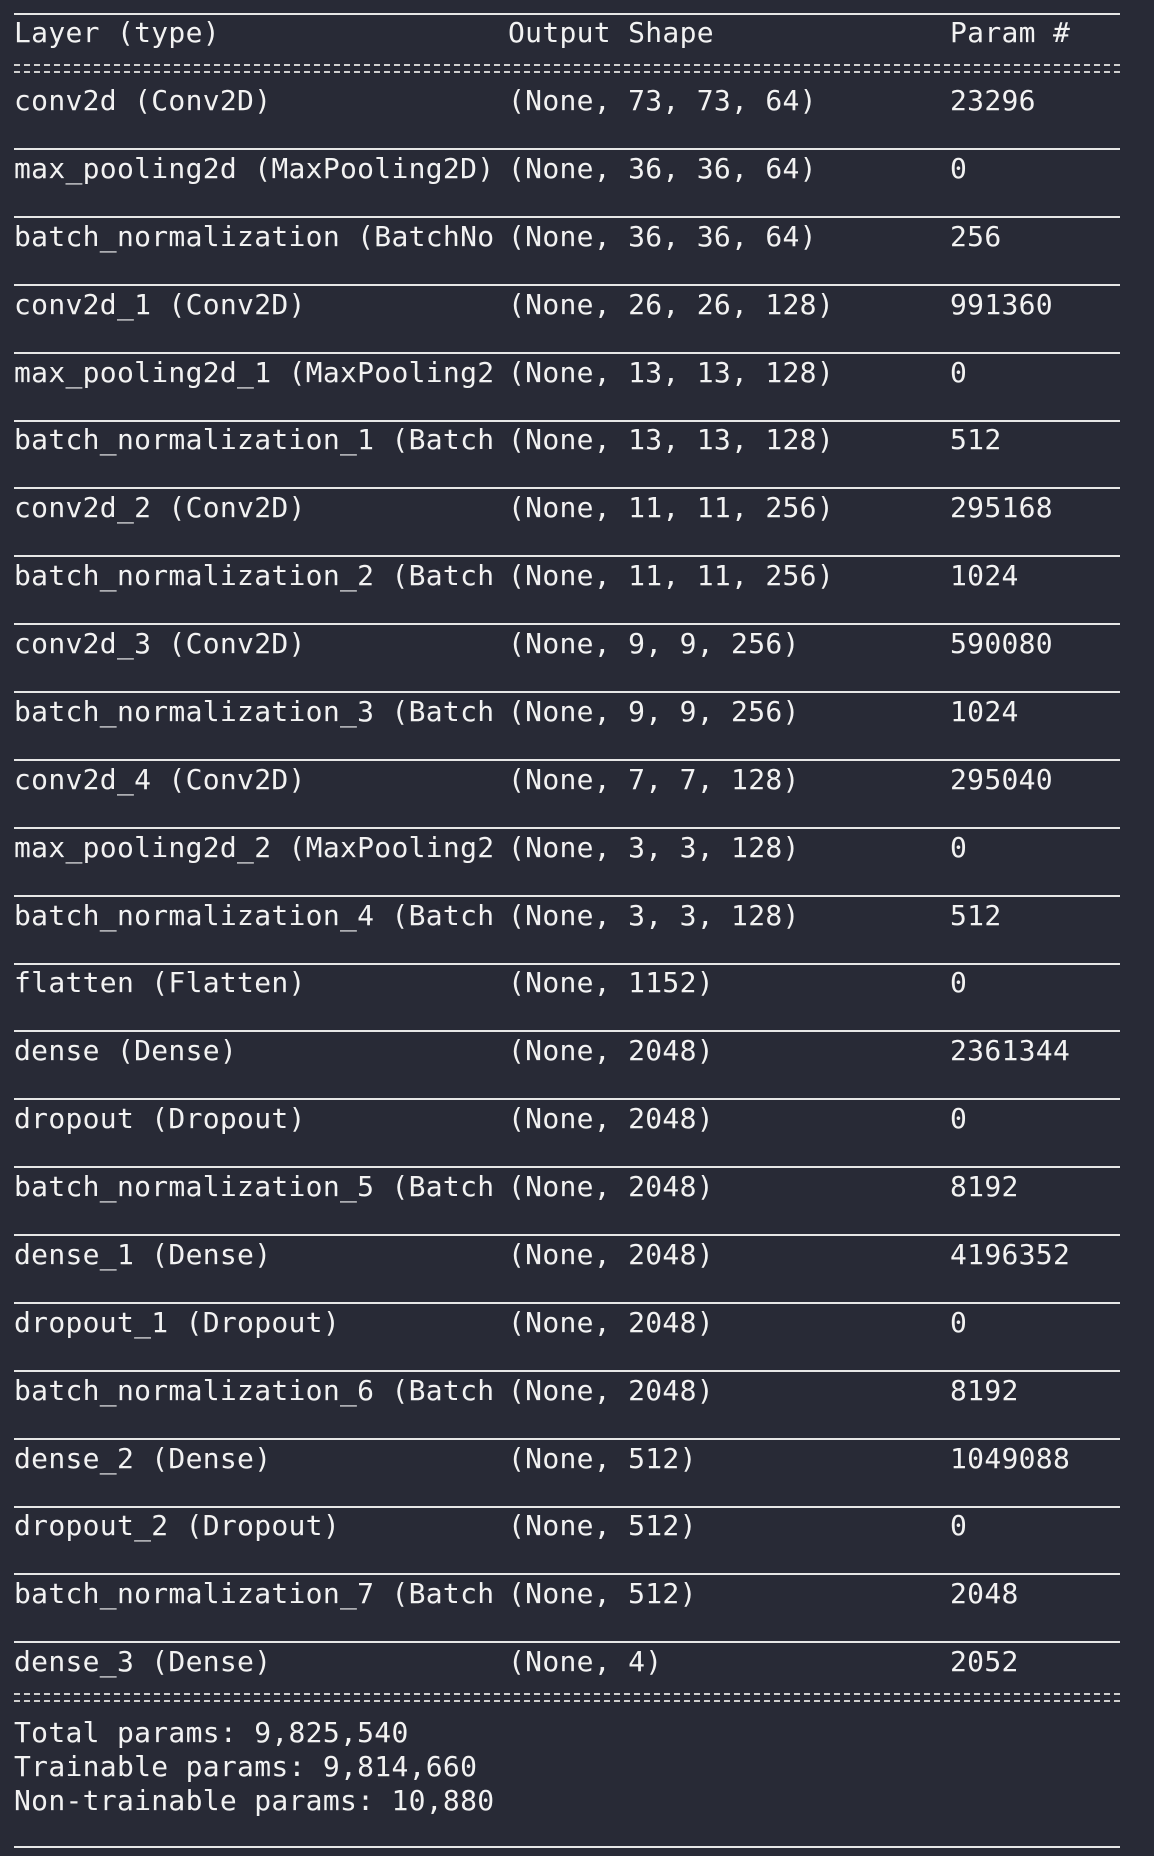 This screenshot has width=1154, height=1856. I want to click on non-trainable-params: Non-trainable params: 10,880, so click(254, 1800).